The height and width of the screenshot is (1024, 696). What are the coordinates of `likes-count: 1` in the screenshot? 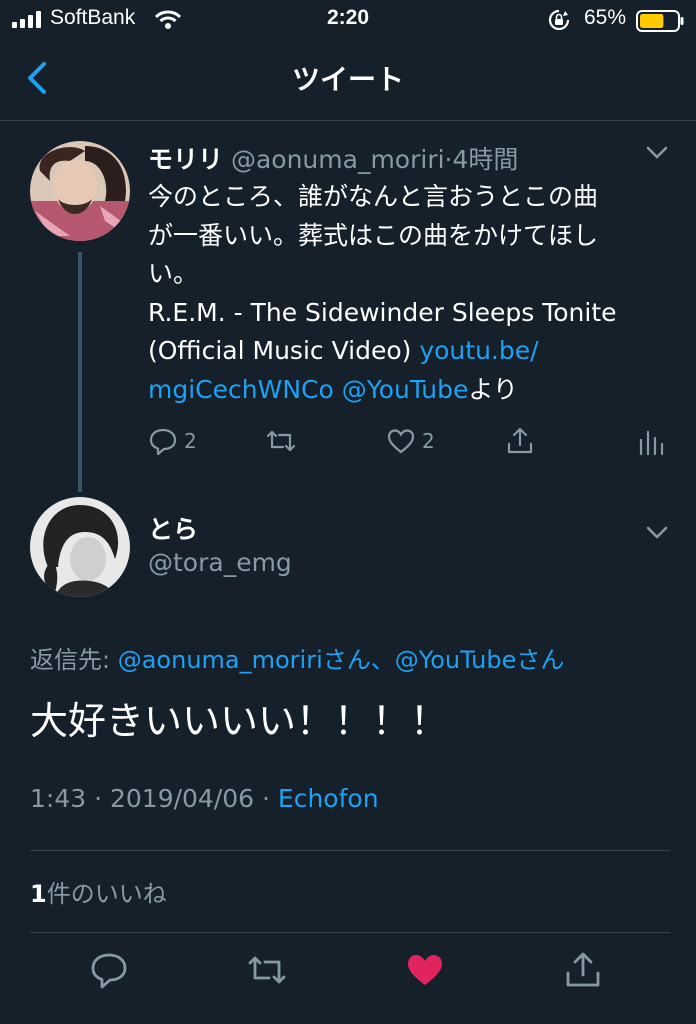 It's located at (38, 894).